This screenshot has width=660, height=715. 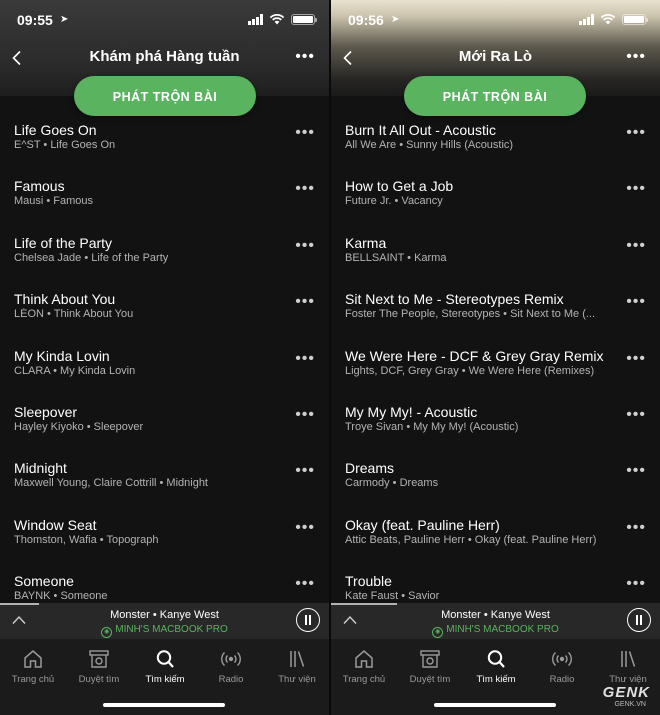 What do you see at coordinates (296, 659) in the screenshot?
I see `library-icon` at bounding box center [296, 659].